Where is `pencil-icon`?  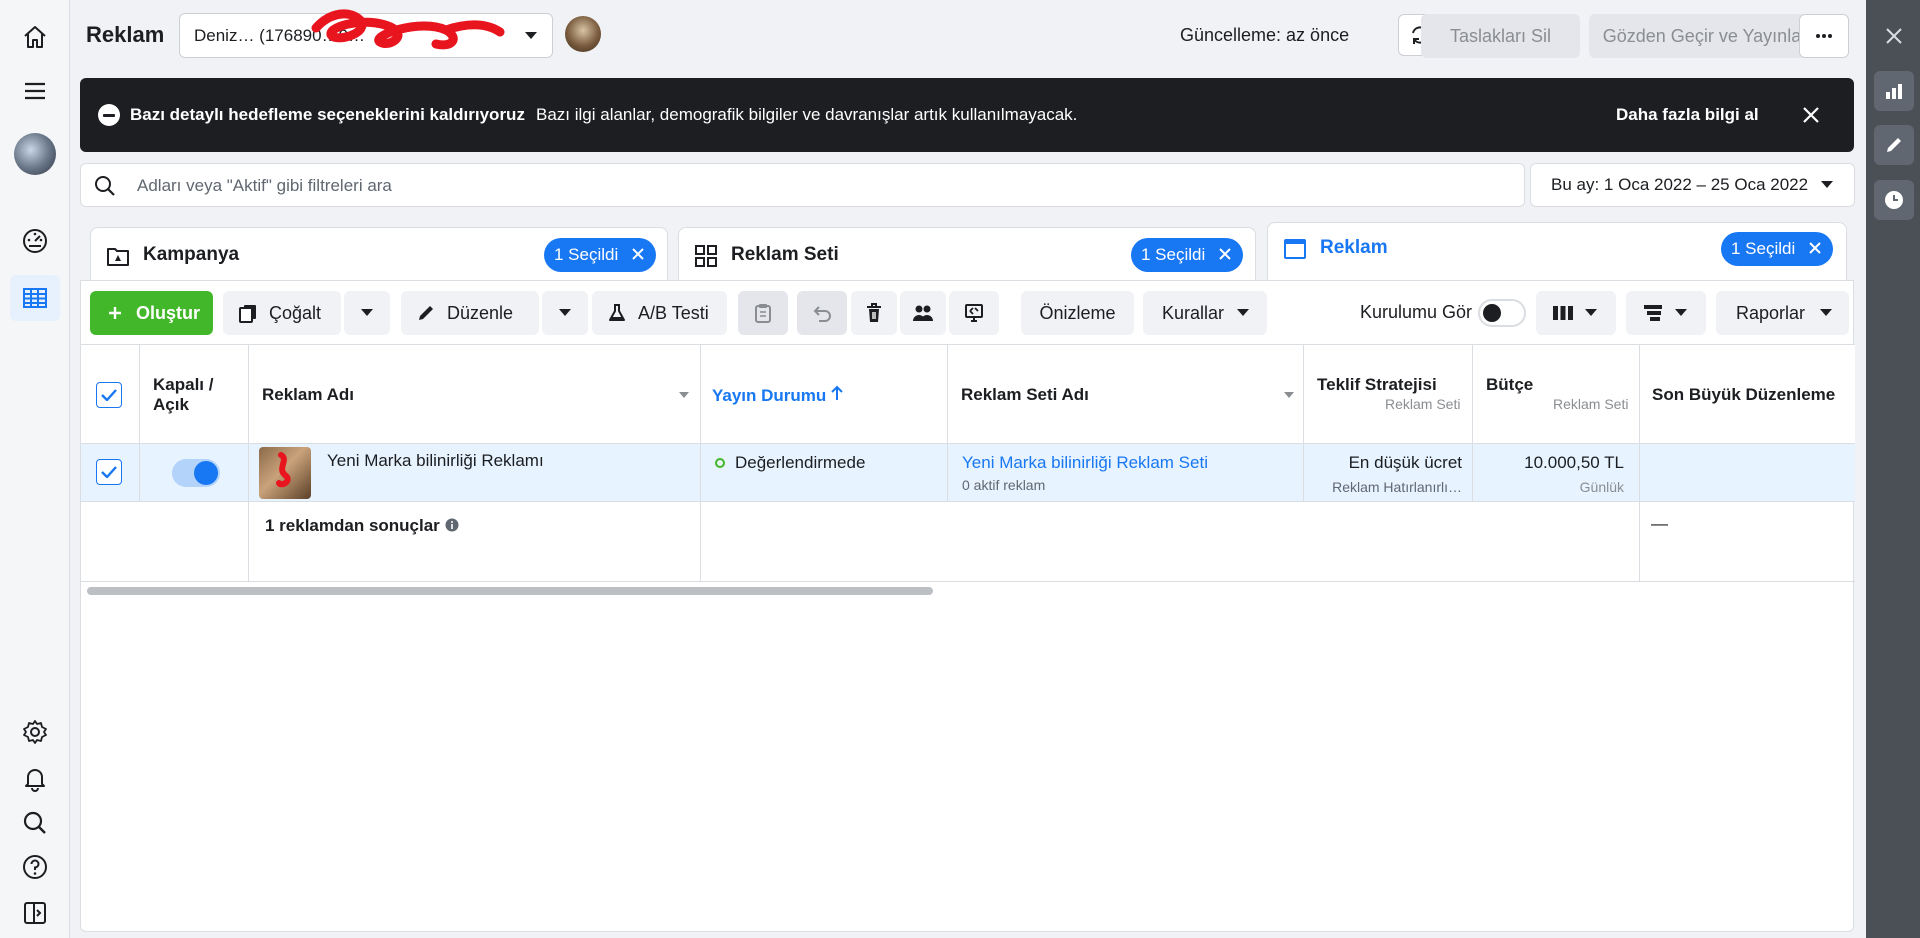
pencil-icon is located at coordinates (426, 313).